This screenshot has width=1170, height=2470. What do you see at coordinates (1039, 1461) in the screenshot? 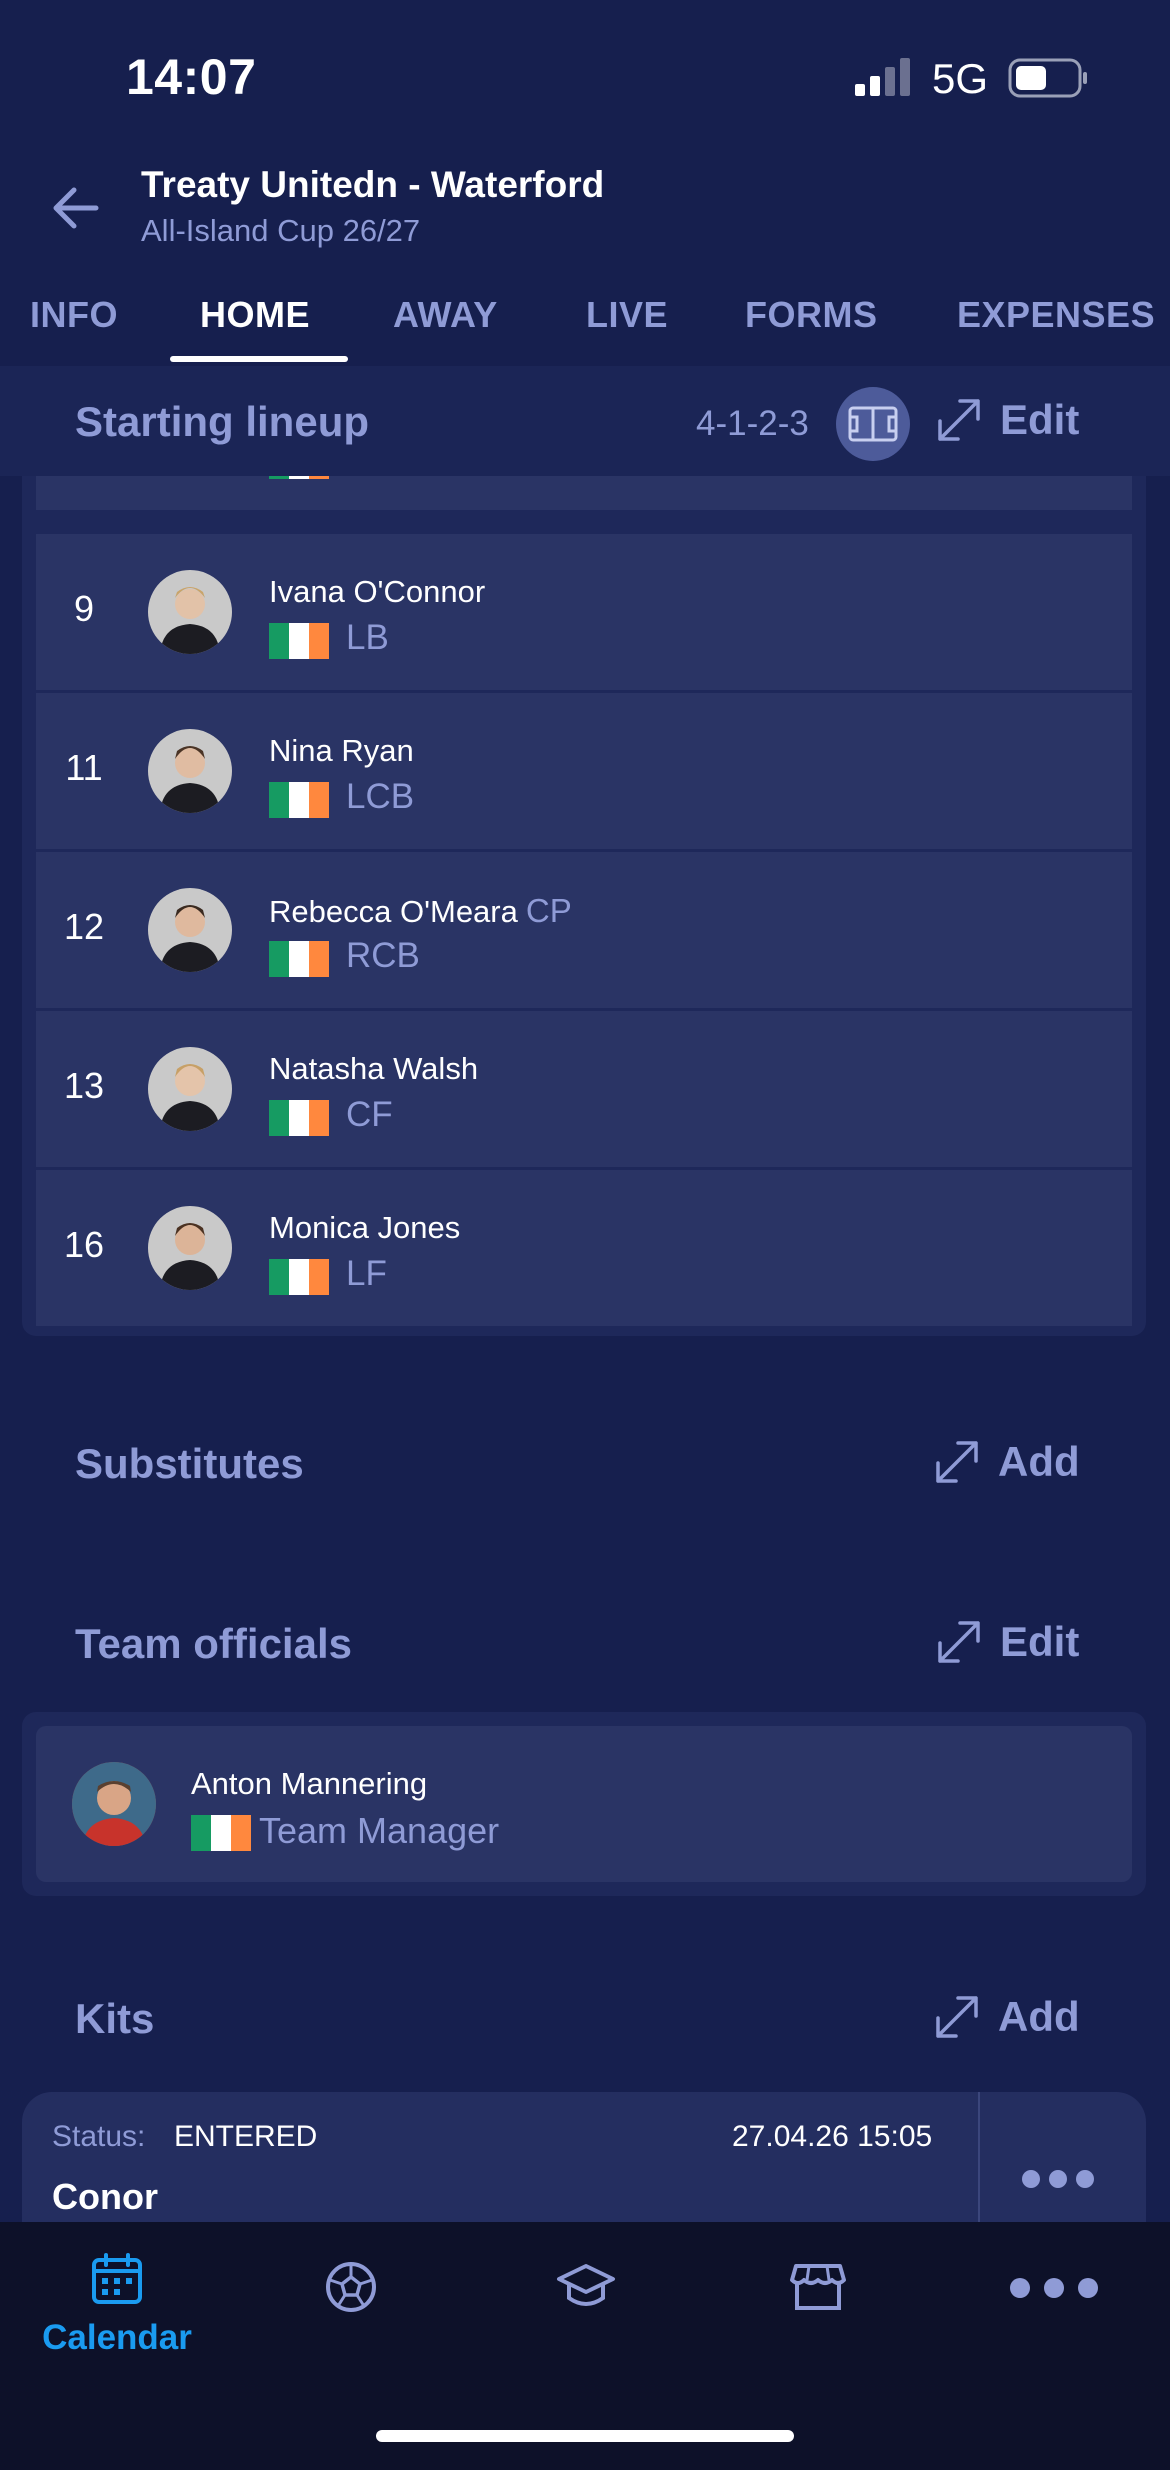
I see `substitutes-add-label: Add` at bounding box center [1039, 1461].